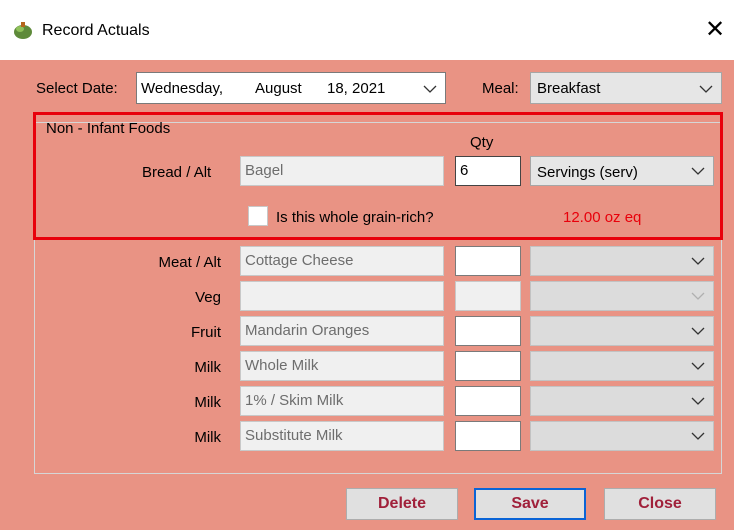  What do you see at coordinates (500, 88) in the screenshot?
I see `meal-label: Meal:` at bounding box center [500, 88].